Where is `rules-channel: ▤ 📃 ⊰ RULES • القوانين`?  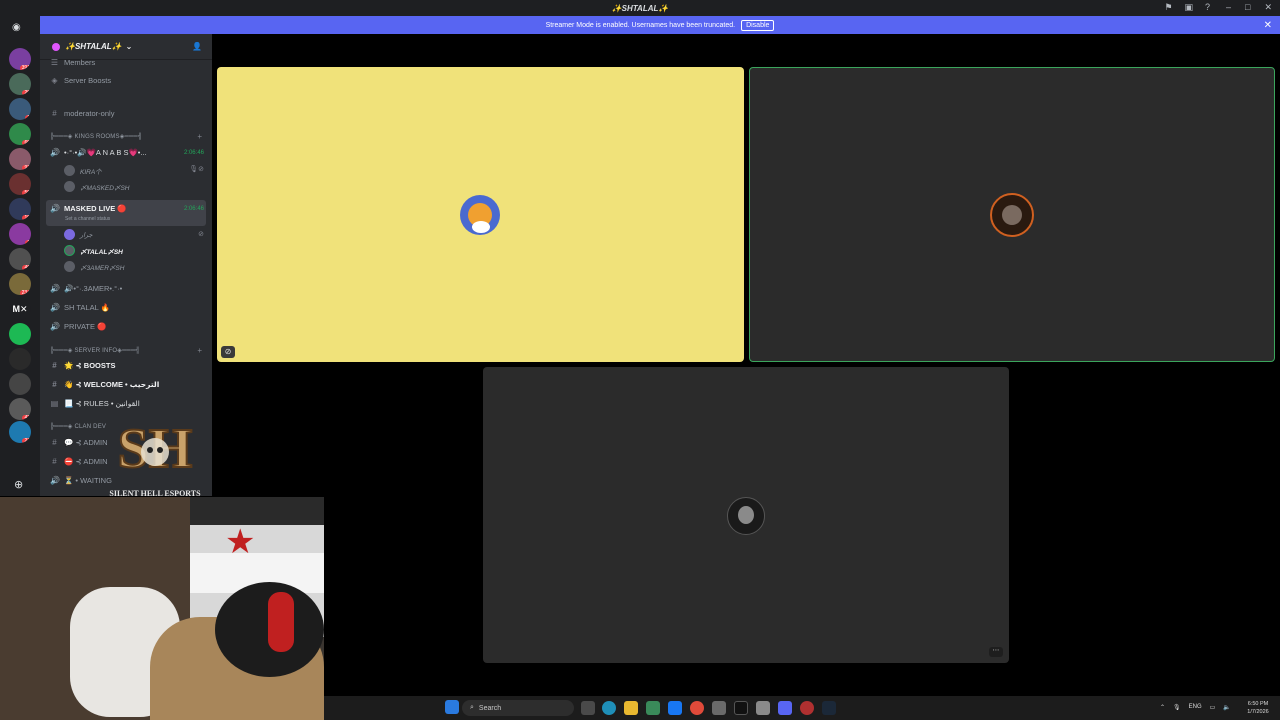 rules-channel: ▤ 📃 ⊰ RULES • القوانين is located at coordinates (95, 403).